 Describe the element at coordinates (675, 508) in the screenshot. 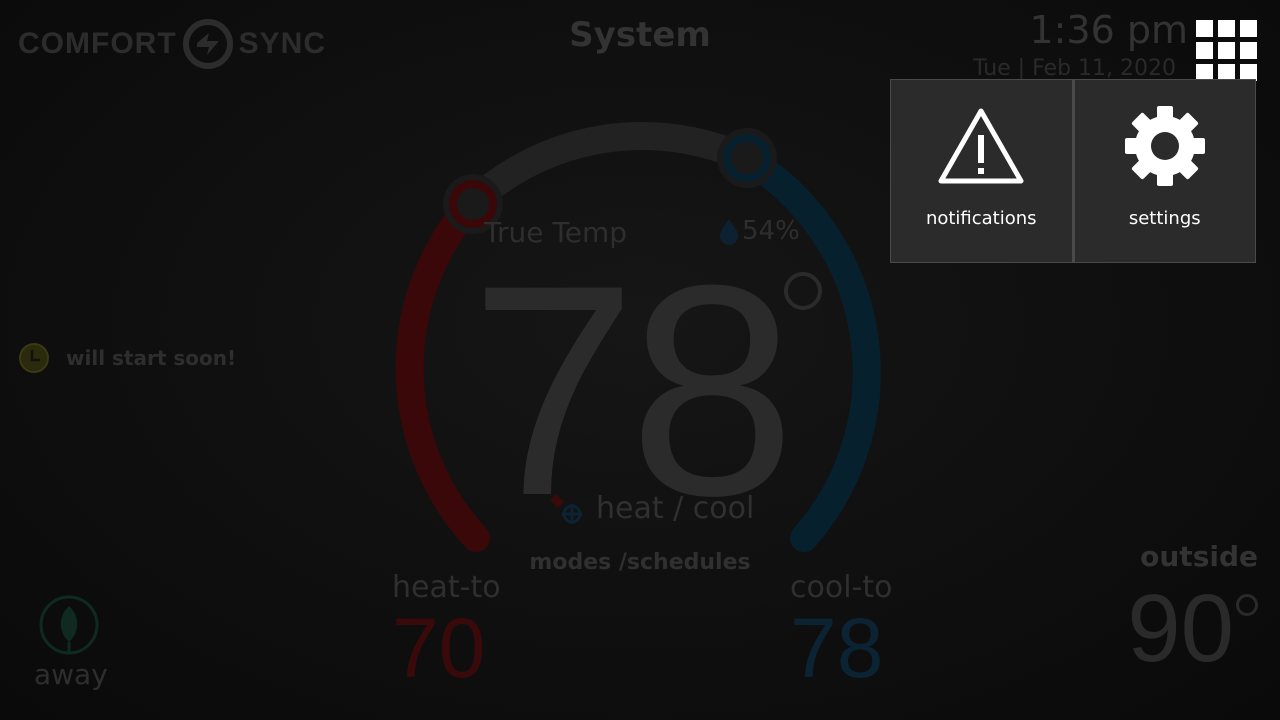

I see `mode-label: heat / cool` at that location.